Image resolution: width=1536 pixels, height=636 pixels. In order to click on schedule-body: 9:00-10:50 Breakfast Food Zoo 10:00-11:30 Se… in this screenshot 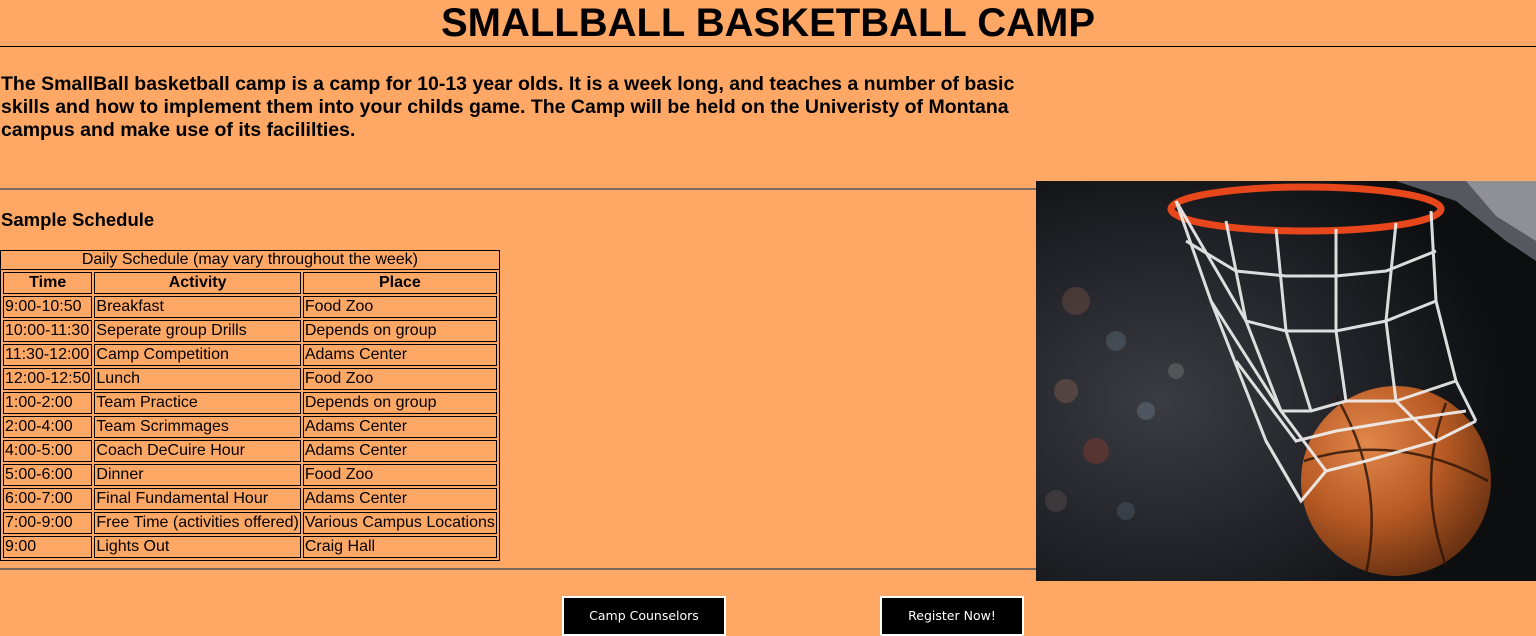, I will do `click(250, 427)`.